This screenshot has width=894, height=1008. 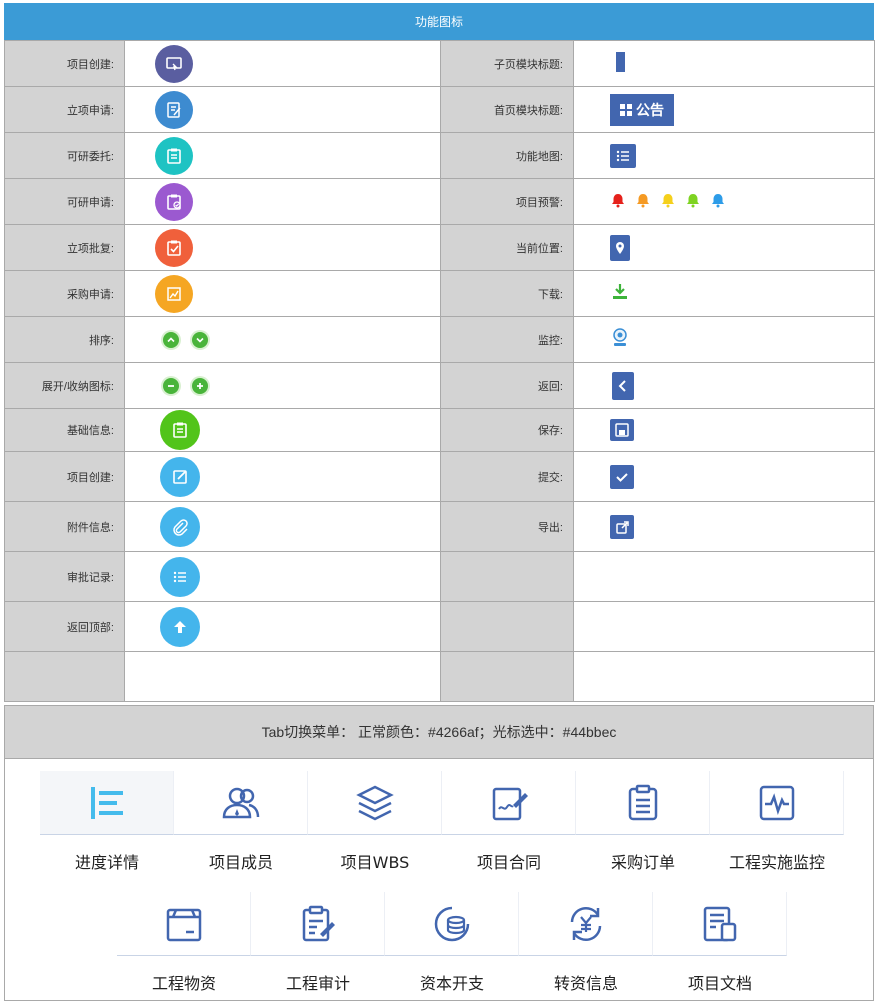 What do you see at coordinates (720, 943) in the screenshot?
I see `tab-project-documents: 项目文档` at bounding box center [720, 943].